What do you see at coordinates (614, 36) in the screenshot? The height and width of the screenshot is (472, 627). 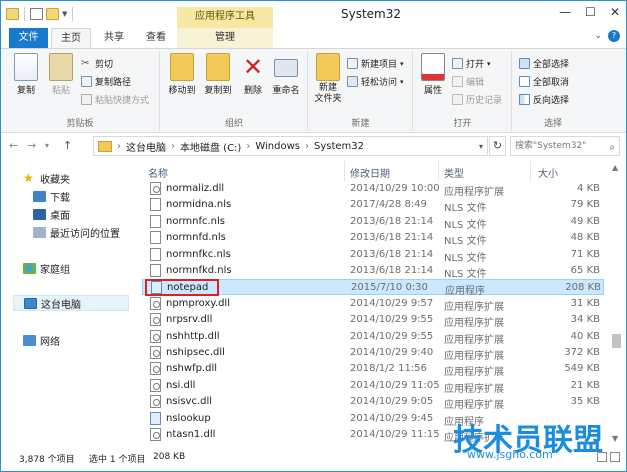 I see `help-icon: ?` at bounding box center [614, 36].